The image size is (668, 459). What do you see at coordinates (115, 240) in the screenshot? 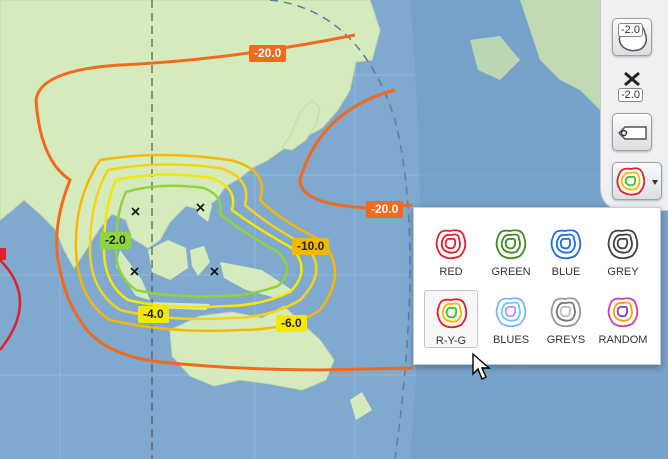
I see `contour-label: -2.0` at bounding box center [115, 240].